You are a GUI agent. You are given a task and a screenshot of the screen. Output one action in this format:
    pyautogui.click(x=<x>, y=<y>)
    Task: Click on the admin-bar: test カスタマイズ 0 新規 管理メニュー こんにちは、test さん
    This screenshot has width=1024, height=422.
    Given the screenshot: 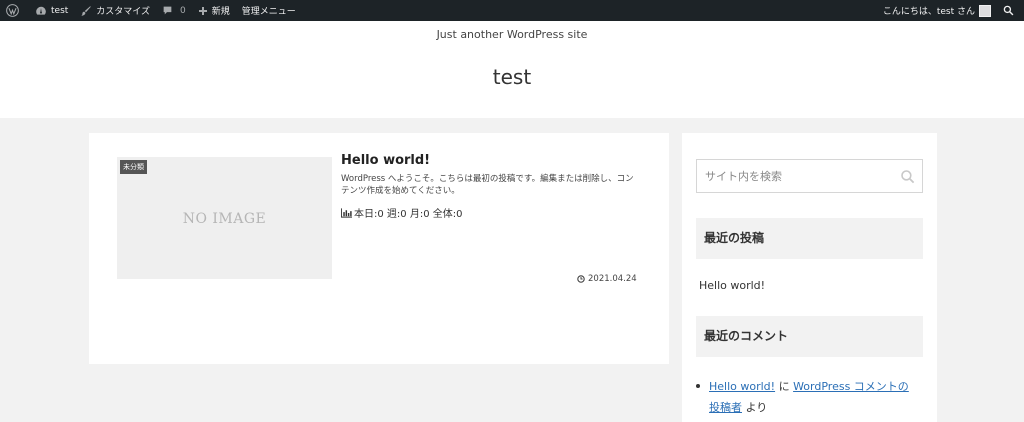 What is the action you would take?
    pyautogui.click(x=512, y=10)
    